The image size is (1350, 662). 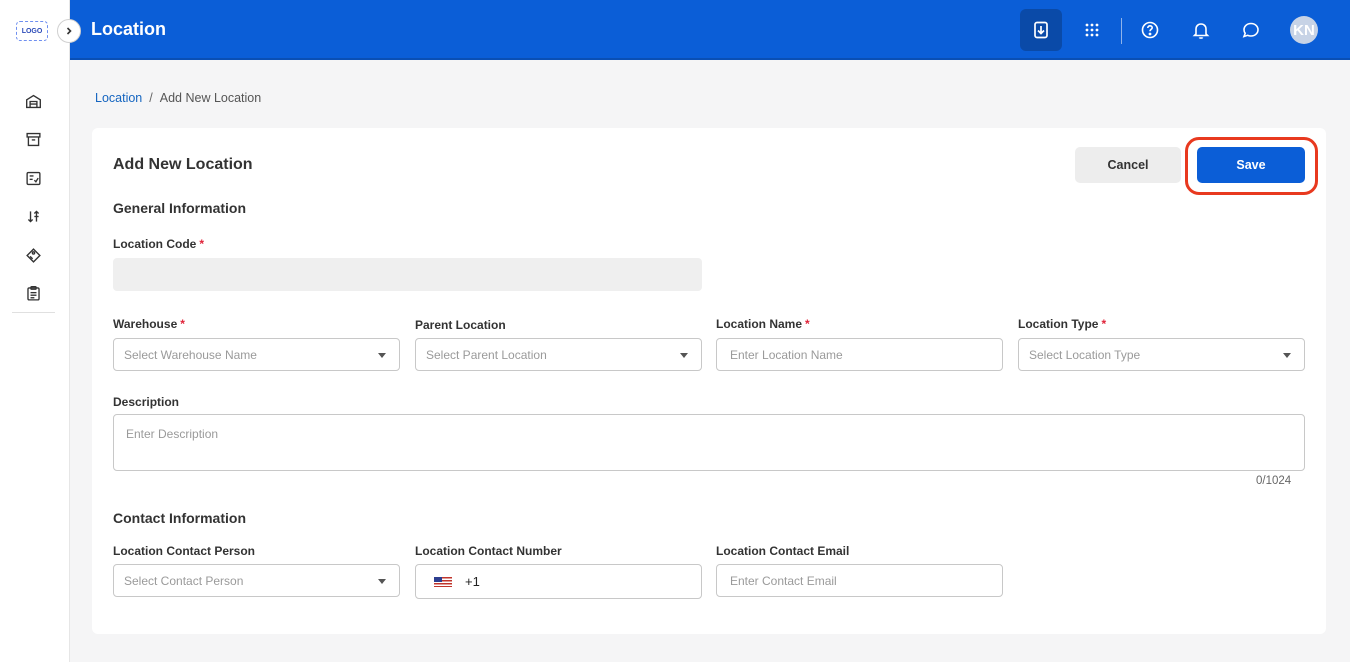 I want to click on warehouse-icon, so click(x=33, y=101).